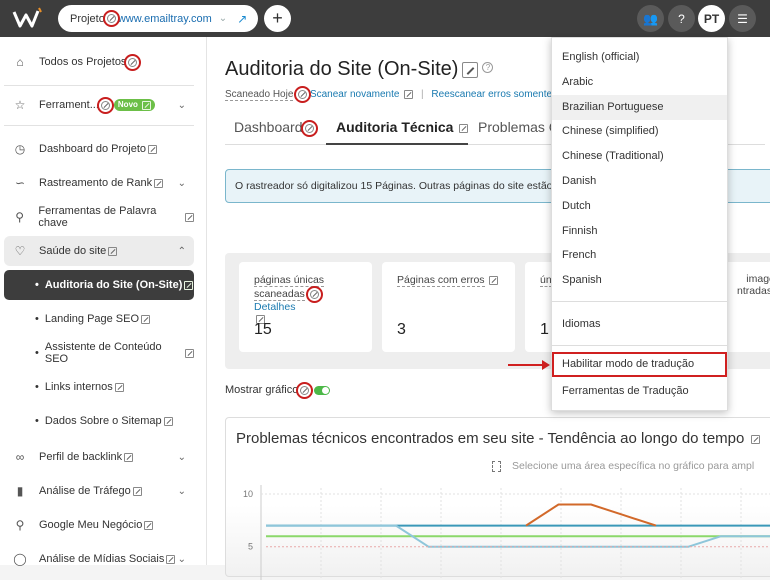 The image size is (770, 580). I want to click on sidebar-item-traffic-analysis: ▮ Análise de Tráfego ⌄, so click(99, 491).